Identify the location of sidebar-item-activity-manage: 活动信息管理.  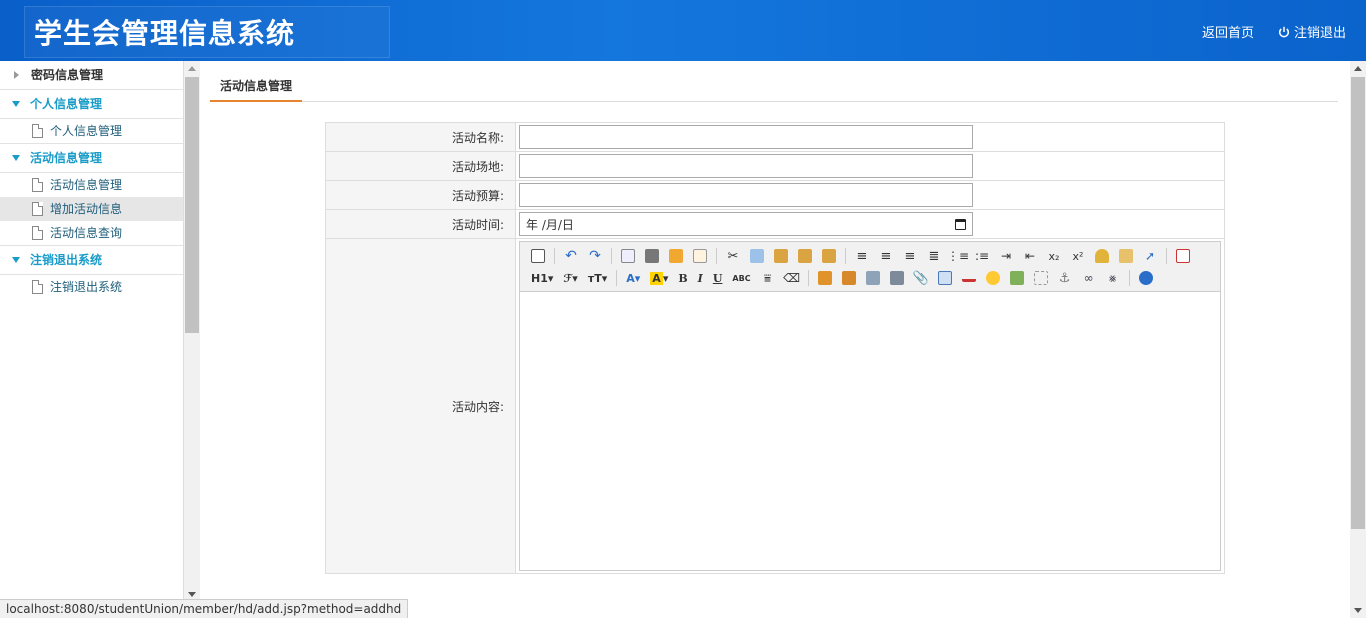
(91, 185).